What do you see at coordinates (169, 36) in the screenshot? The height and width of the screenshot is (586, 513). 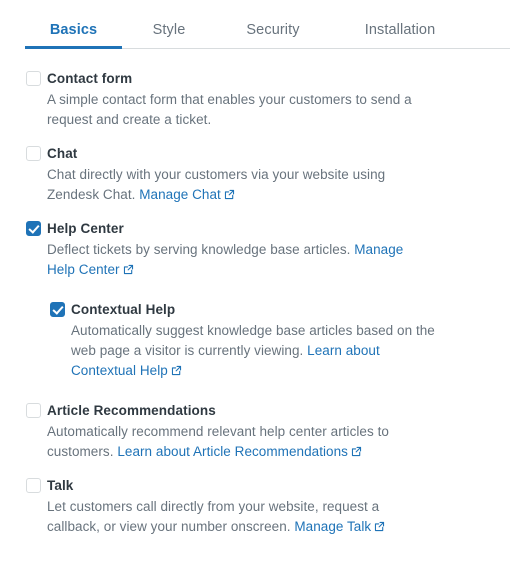 I see `tab-style: Style` at bounding box center [169, 36].